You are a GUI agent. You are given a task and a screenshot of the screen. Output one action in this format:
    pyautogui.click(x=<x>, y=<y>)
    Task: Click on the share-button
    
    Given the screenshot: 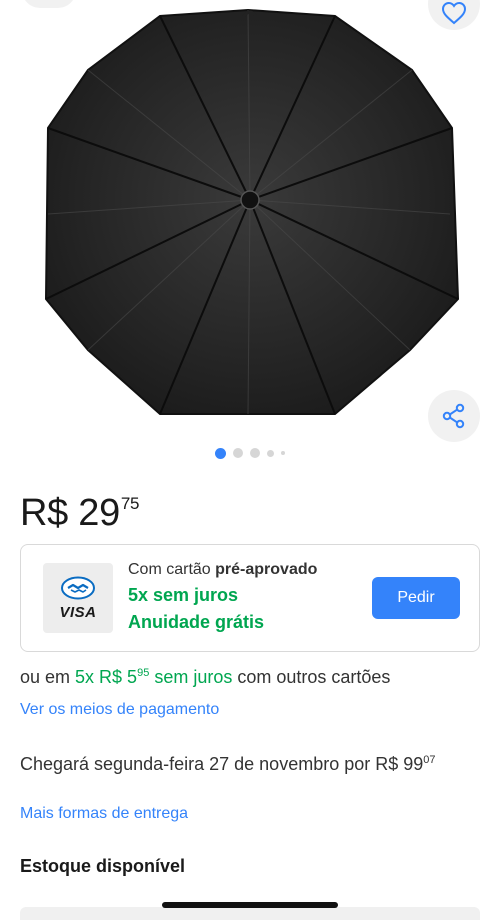 What is the action you would take?
    pyautogui.click(x=454, y=416)
    